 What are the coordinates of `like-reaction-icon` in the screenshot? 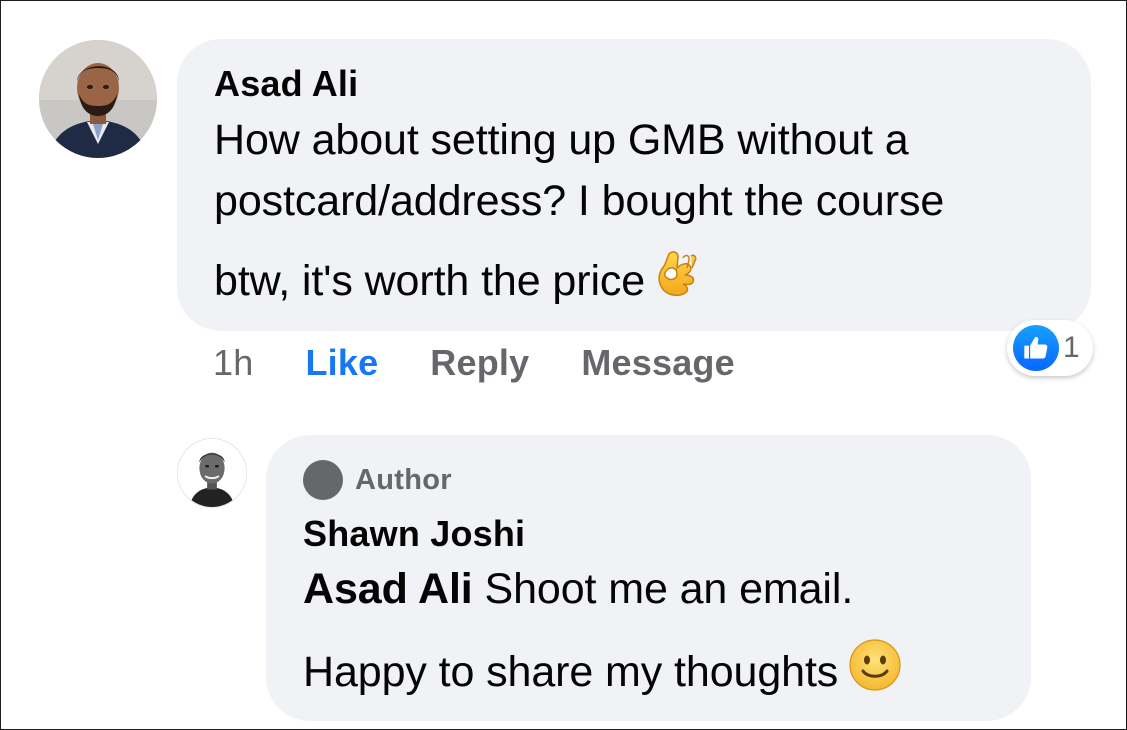 It's located at (1036, 348).